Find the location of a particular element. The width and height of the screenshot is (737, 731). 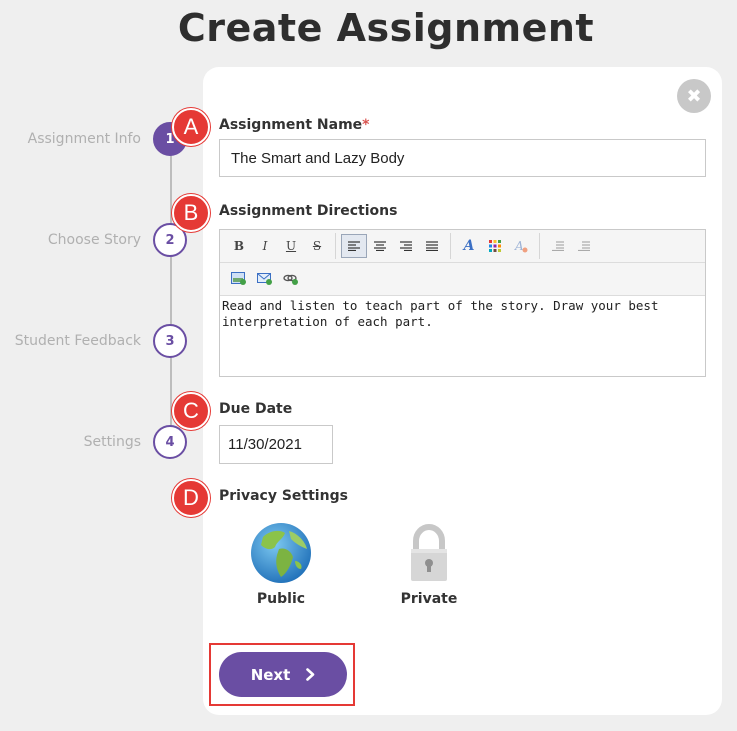

next-button: Next is located at coordinates (283, 674).